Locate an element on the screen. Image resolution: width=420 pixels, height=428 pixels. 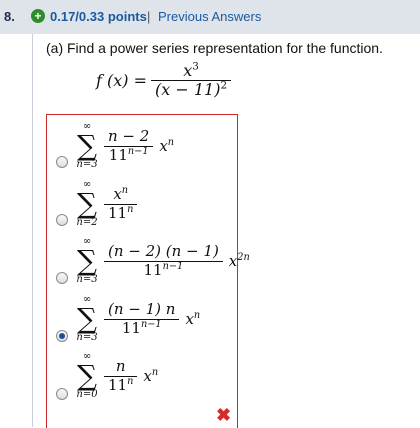
left-divider is located at coordinates (32, 230).